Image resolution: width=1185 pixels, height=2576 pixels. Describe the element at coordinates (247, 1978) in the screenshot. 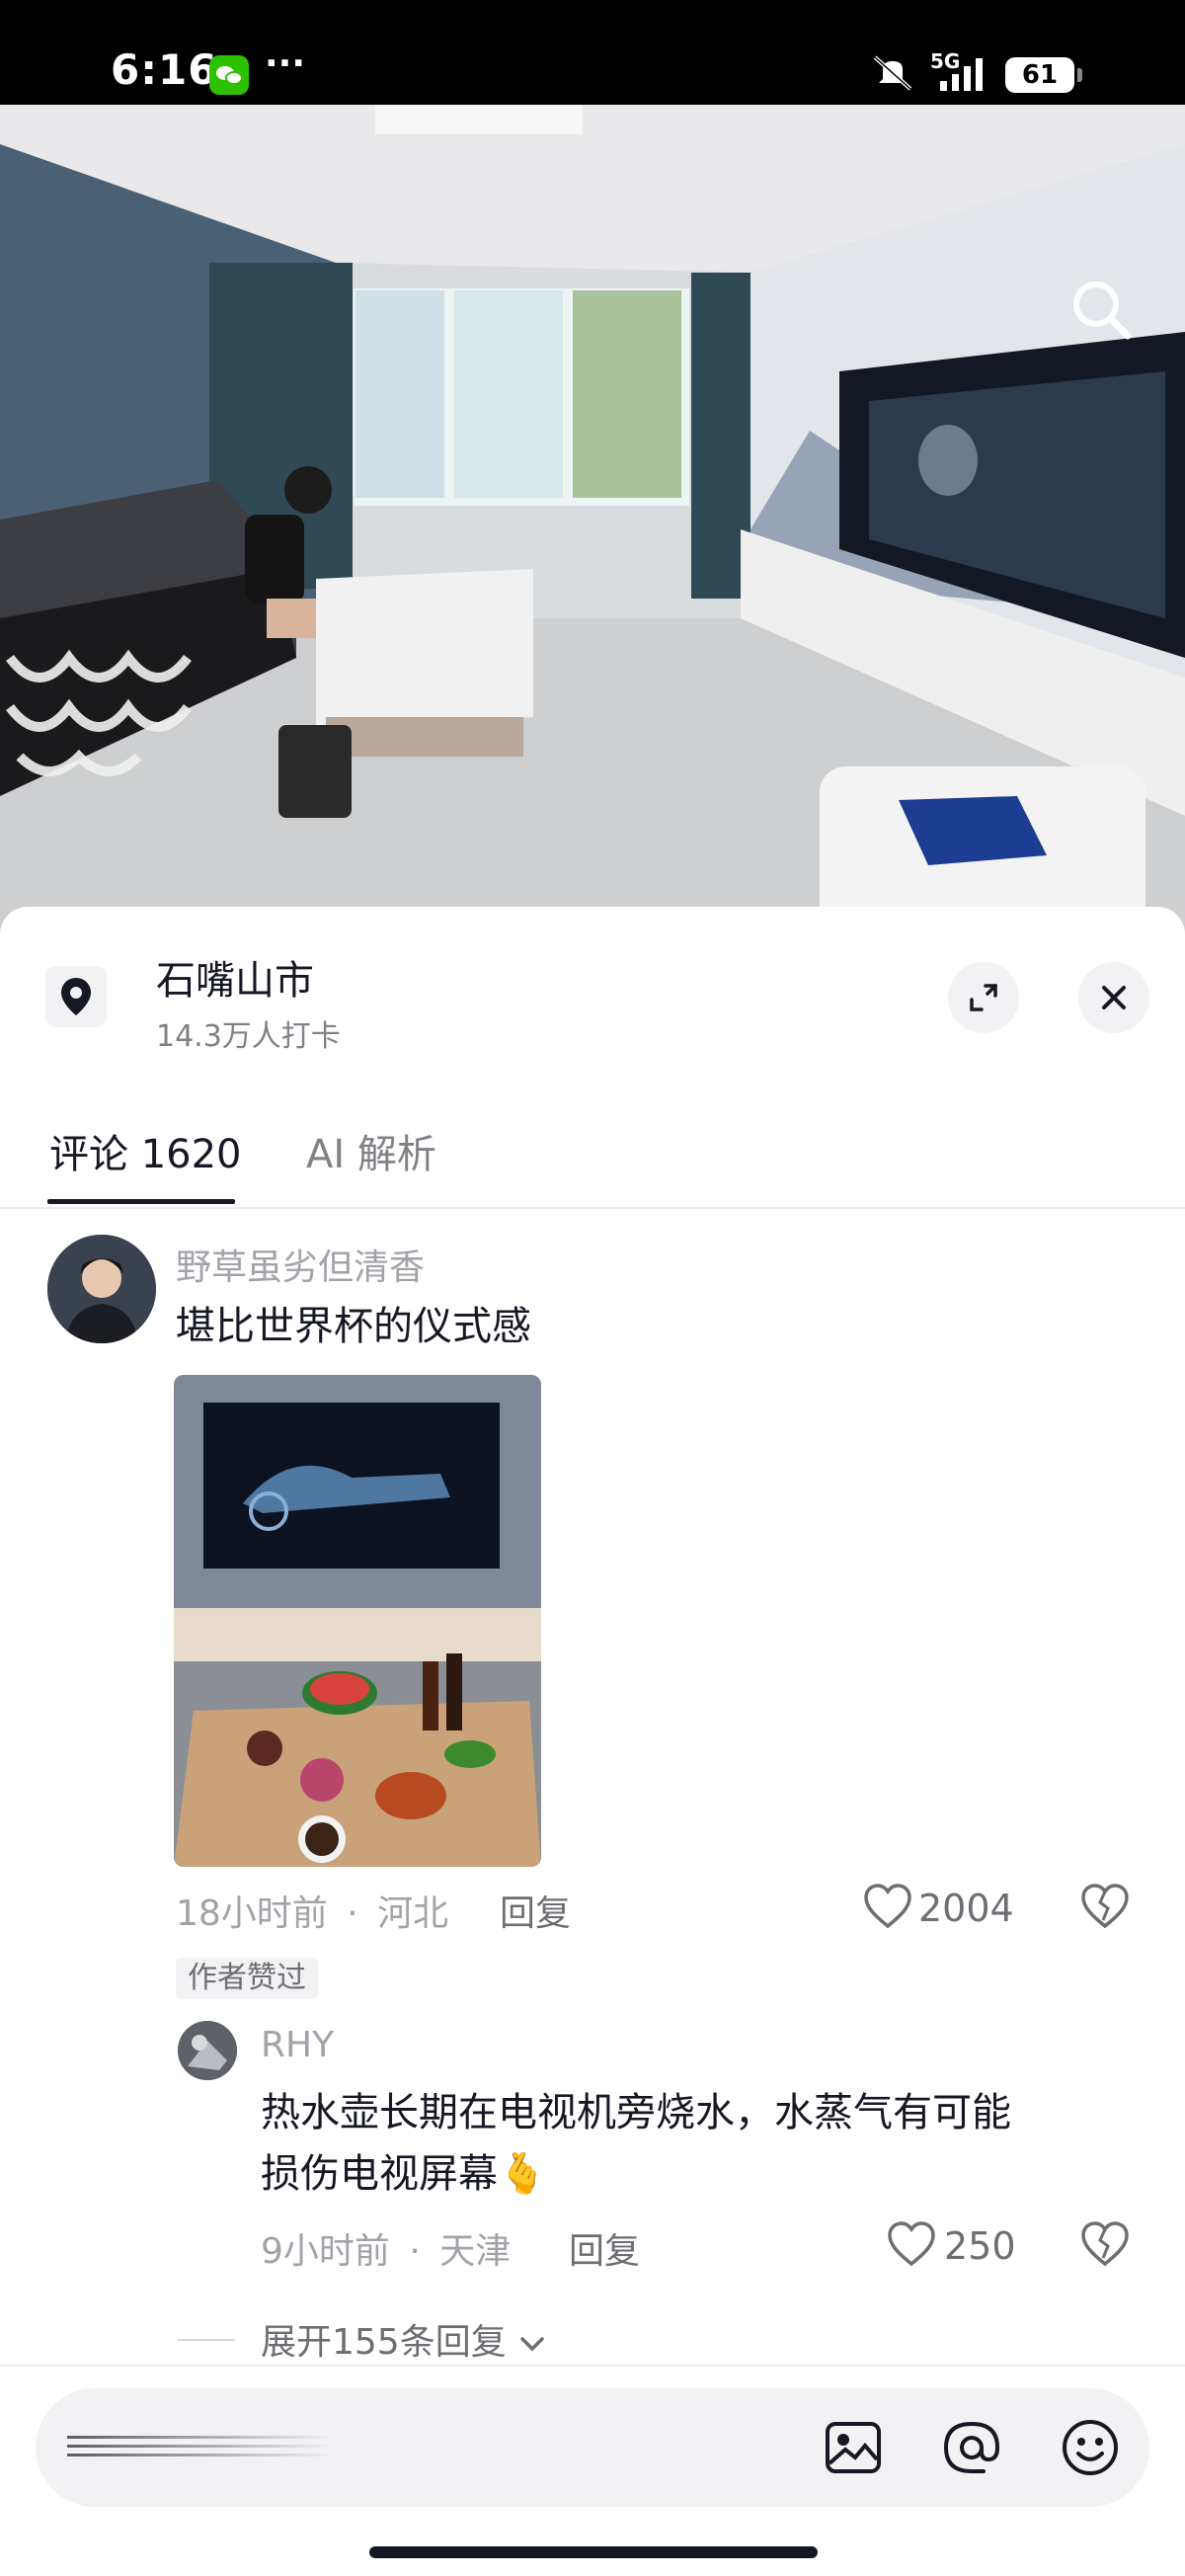

I see `author-liked-badge: 作者赞过` at that location.